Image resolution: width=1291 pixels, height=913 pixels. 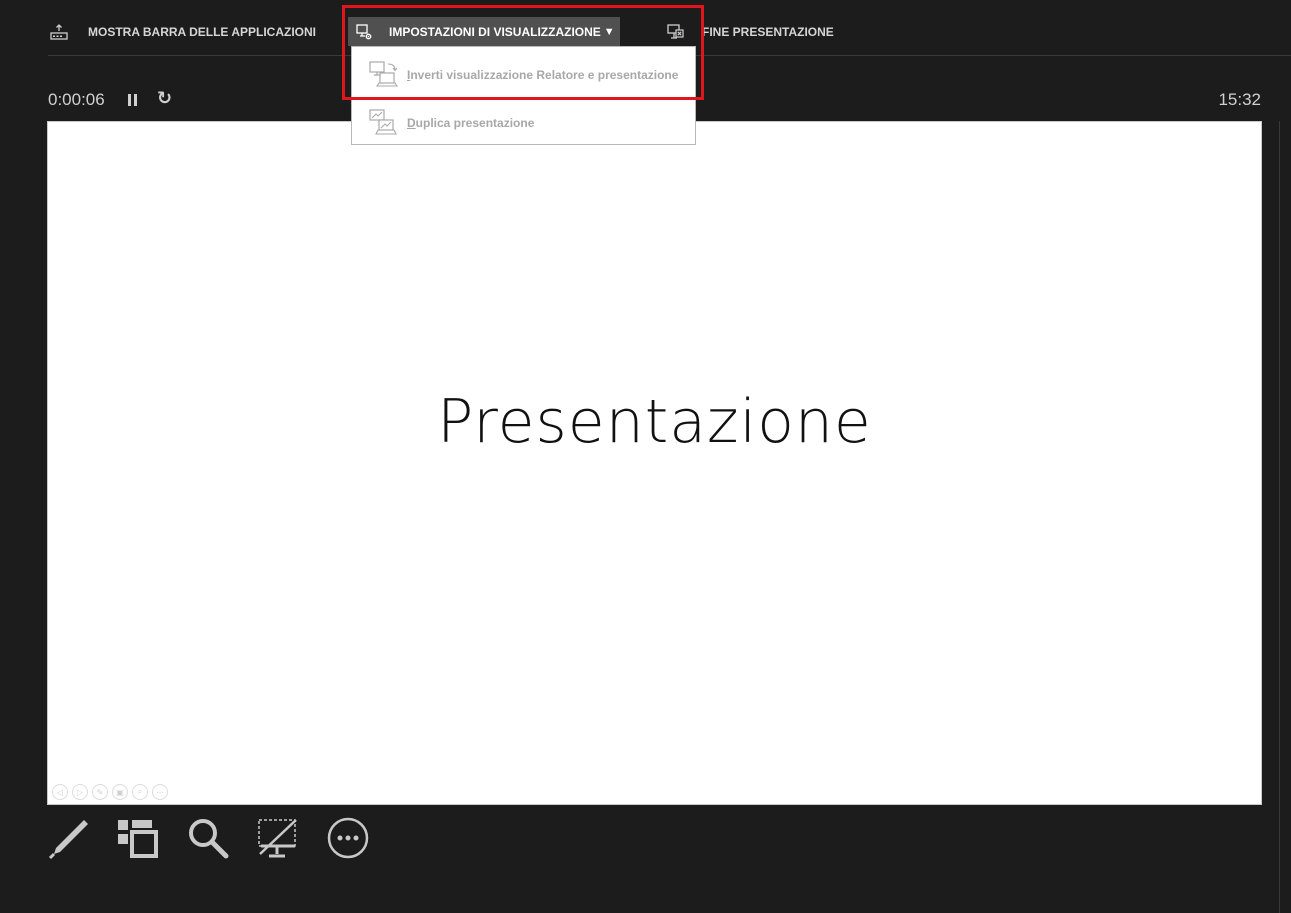 I want to click on more-icon, so click(x=348, y=838).